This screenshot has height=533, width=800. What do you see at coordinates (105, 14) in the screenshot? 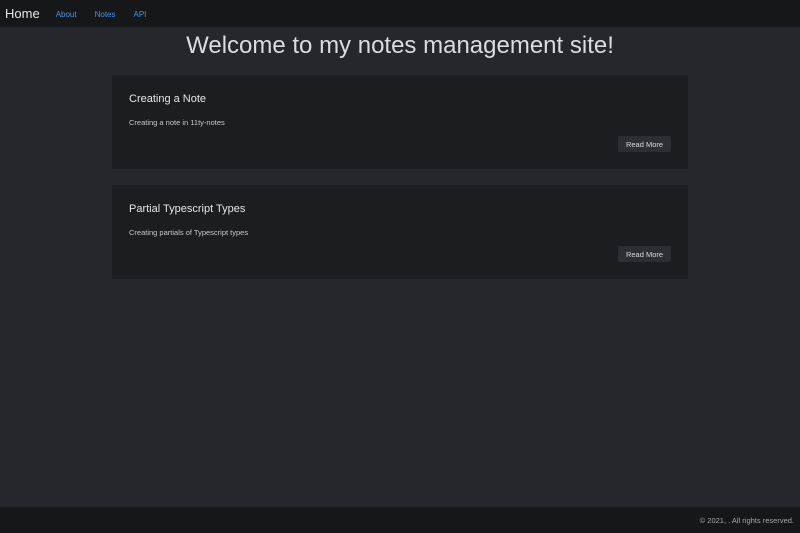
I see `nav-link-notes: Notes` at bounding box center [105, 14].